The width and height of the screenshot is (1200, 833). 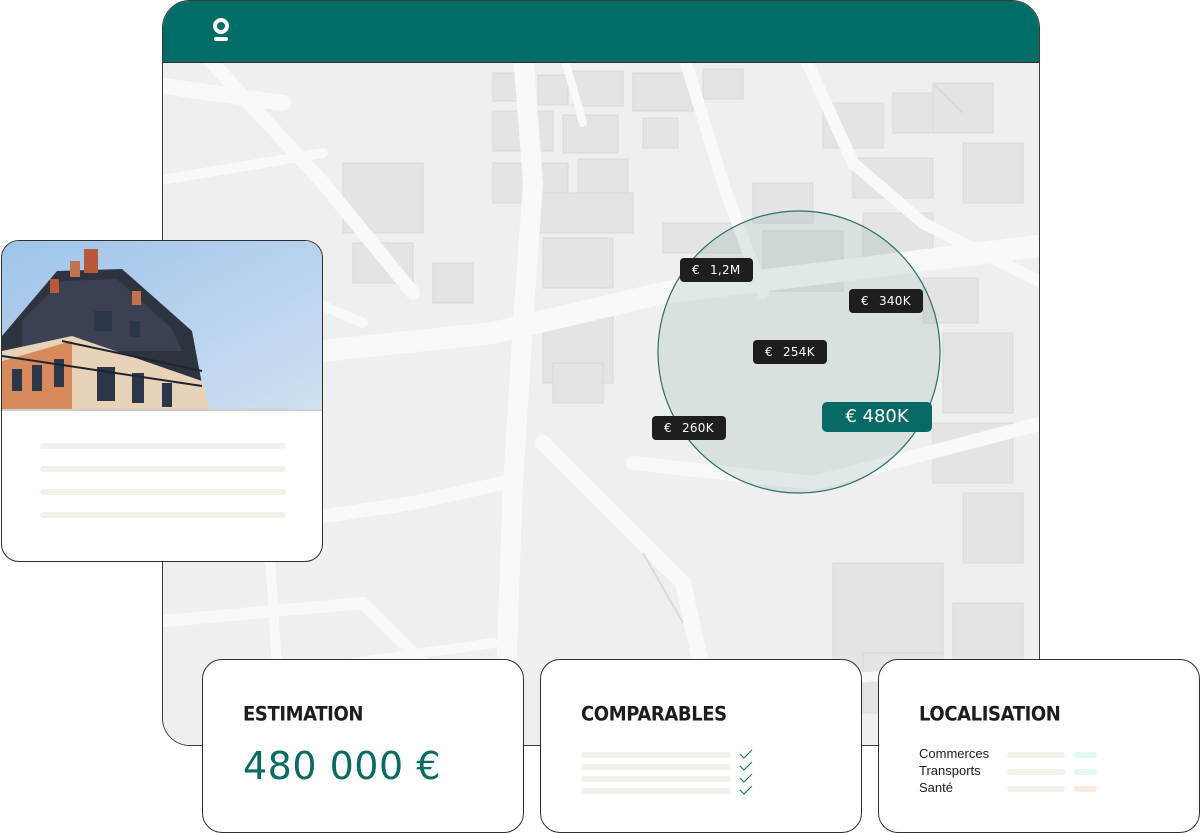 What do you see at coordinates (798, 352) in the screenshot?
I see `price-value: 254K` at bounding box center [798, 352].